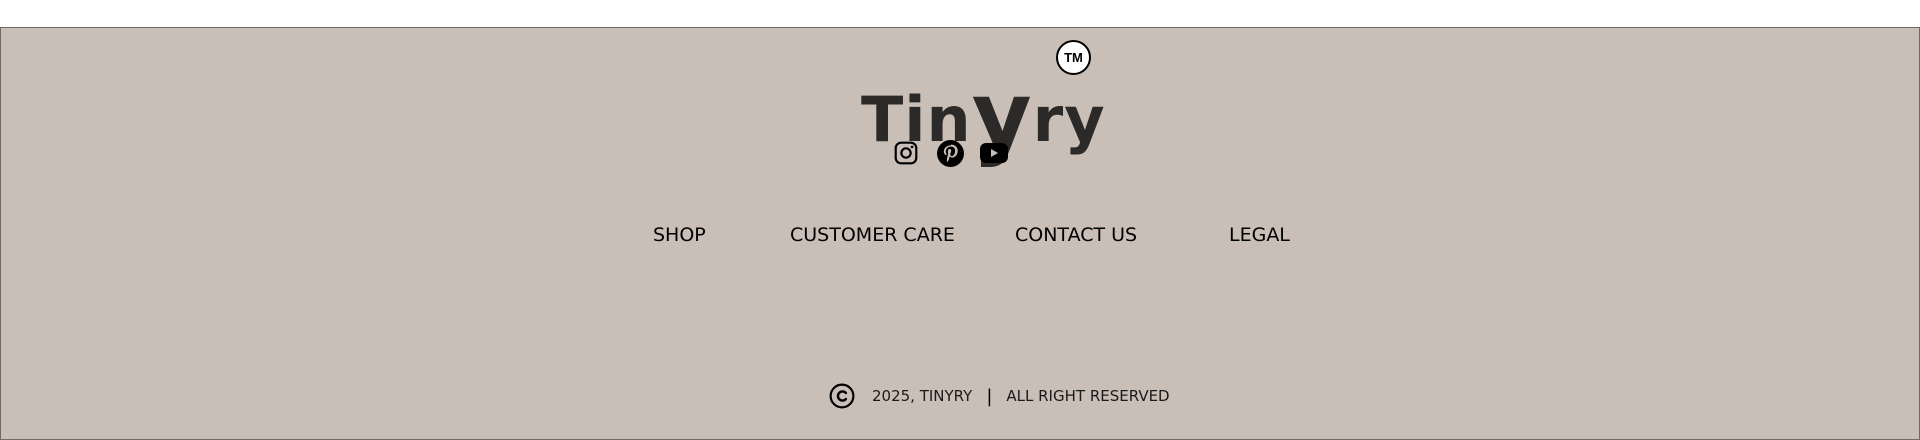 This screenshot has width=1920, height=440. I want to click on brand-logo: Tinyry TM, so click(983, 101).